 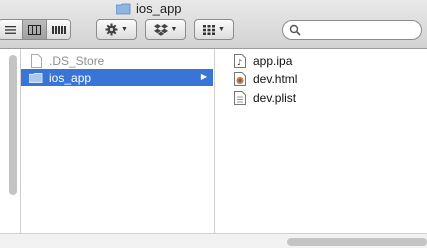 I want to click on package-file-icon: ♪, so click(x=240, y=61).